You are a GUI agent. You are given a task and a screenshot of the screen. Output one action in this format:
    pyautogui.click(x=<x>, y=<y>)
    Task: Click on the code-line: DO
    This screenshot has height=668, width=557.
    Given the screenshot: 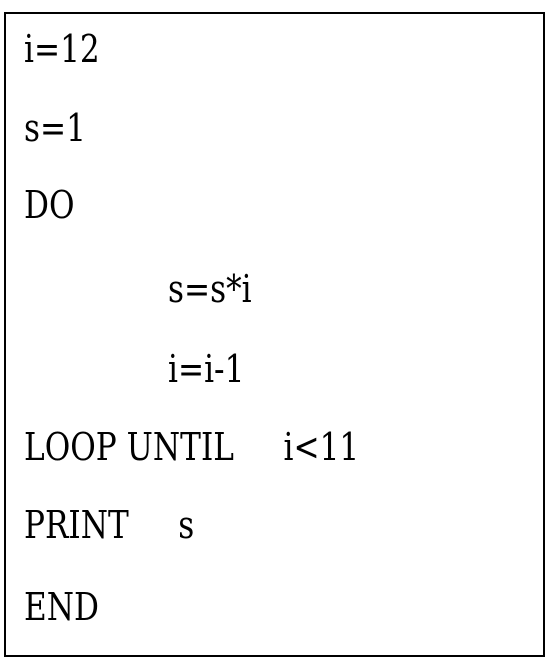 What is the action you would take?
    pyautogui.click(x=49, y=205)
    